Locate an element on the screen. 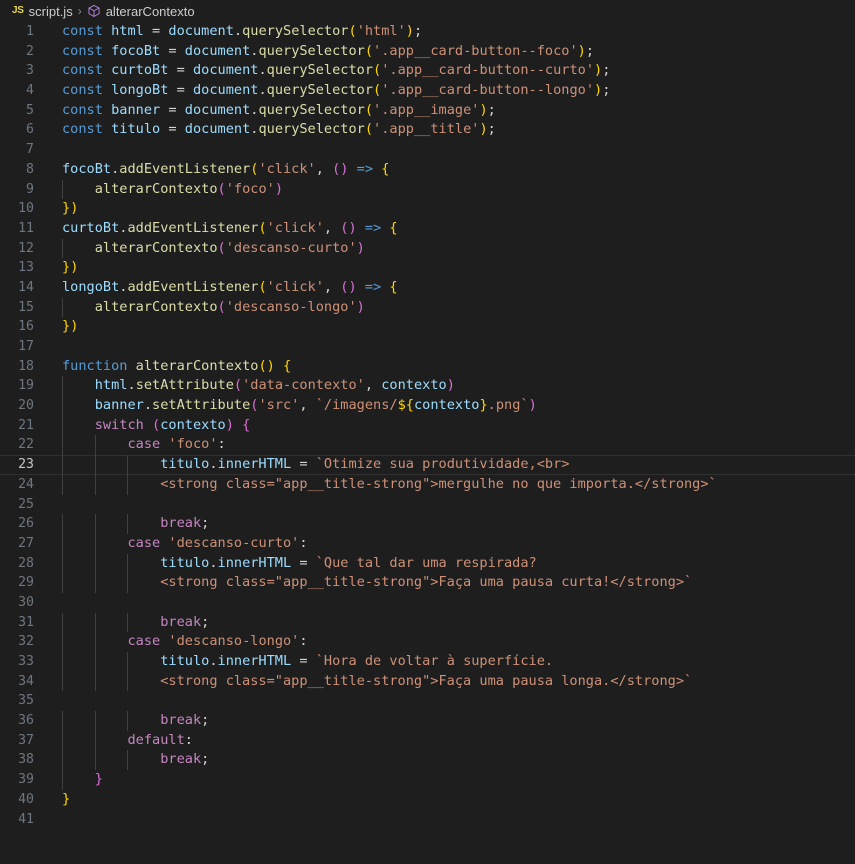 The height and width of the screenshot is (864, 855). code-line-content: break; is located at coordinates (451, 622).